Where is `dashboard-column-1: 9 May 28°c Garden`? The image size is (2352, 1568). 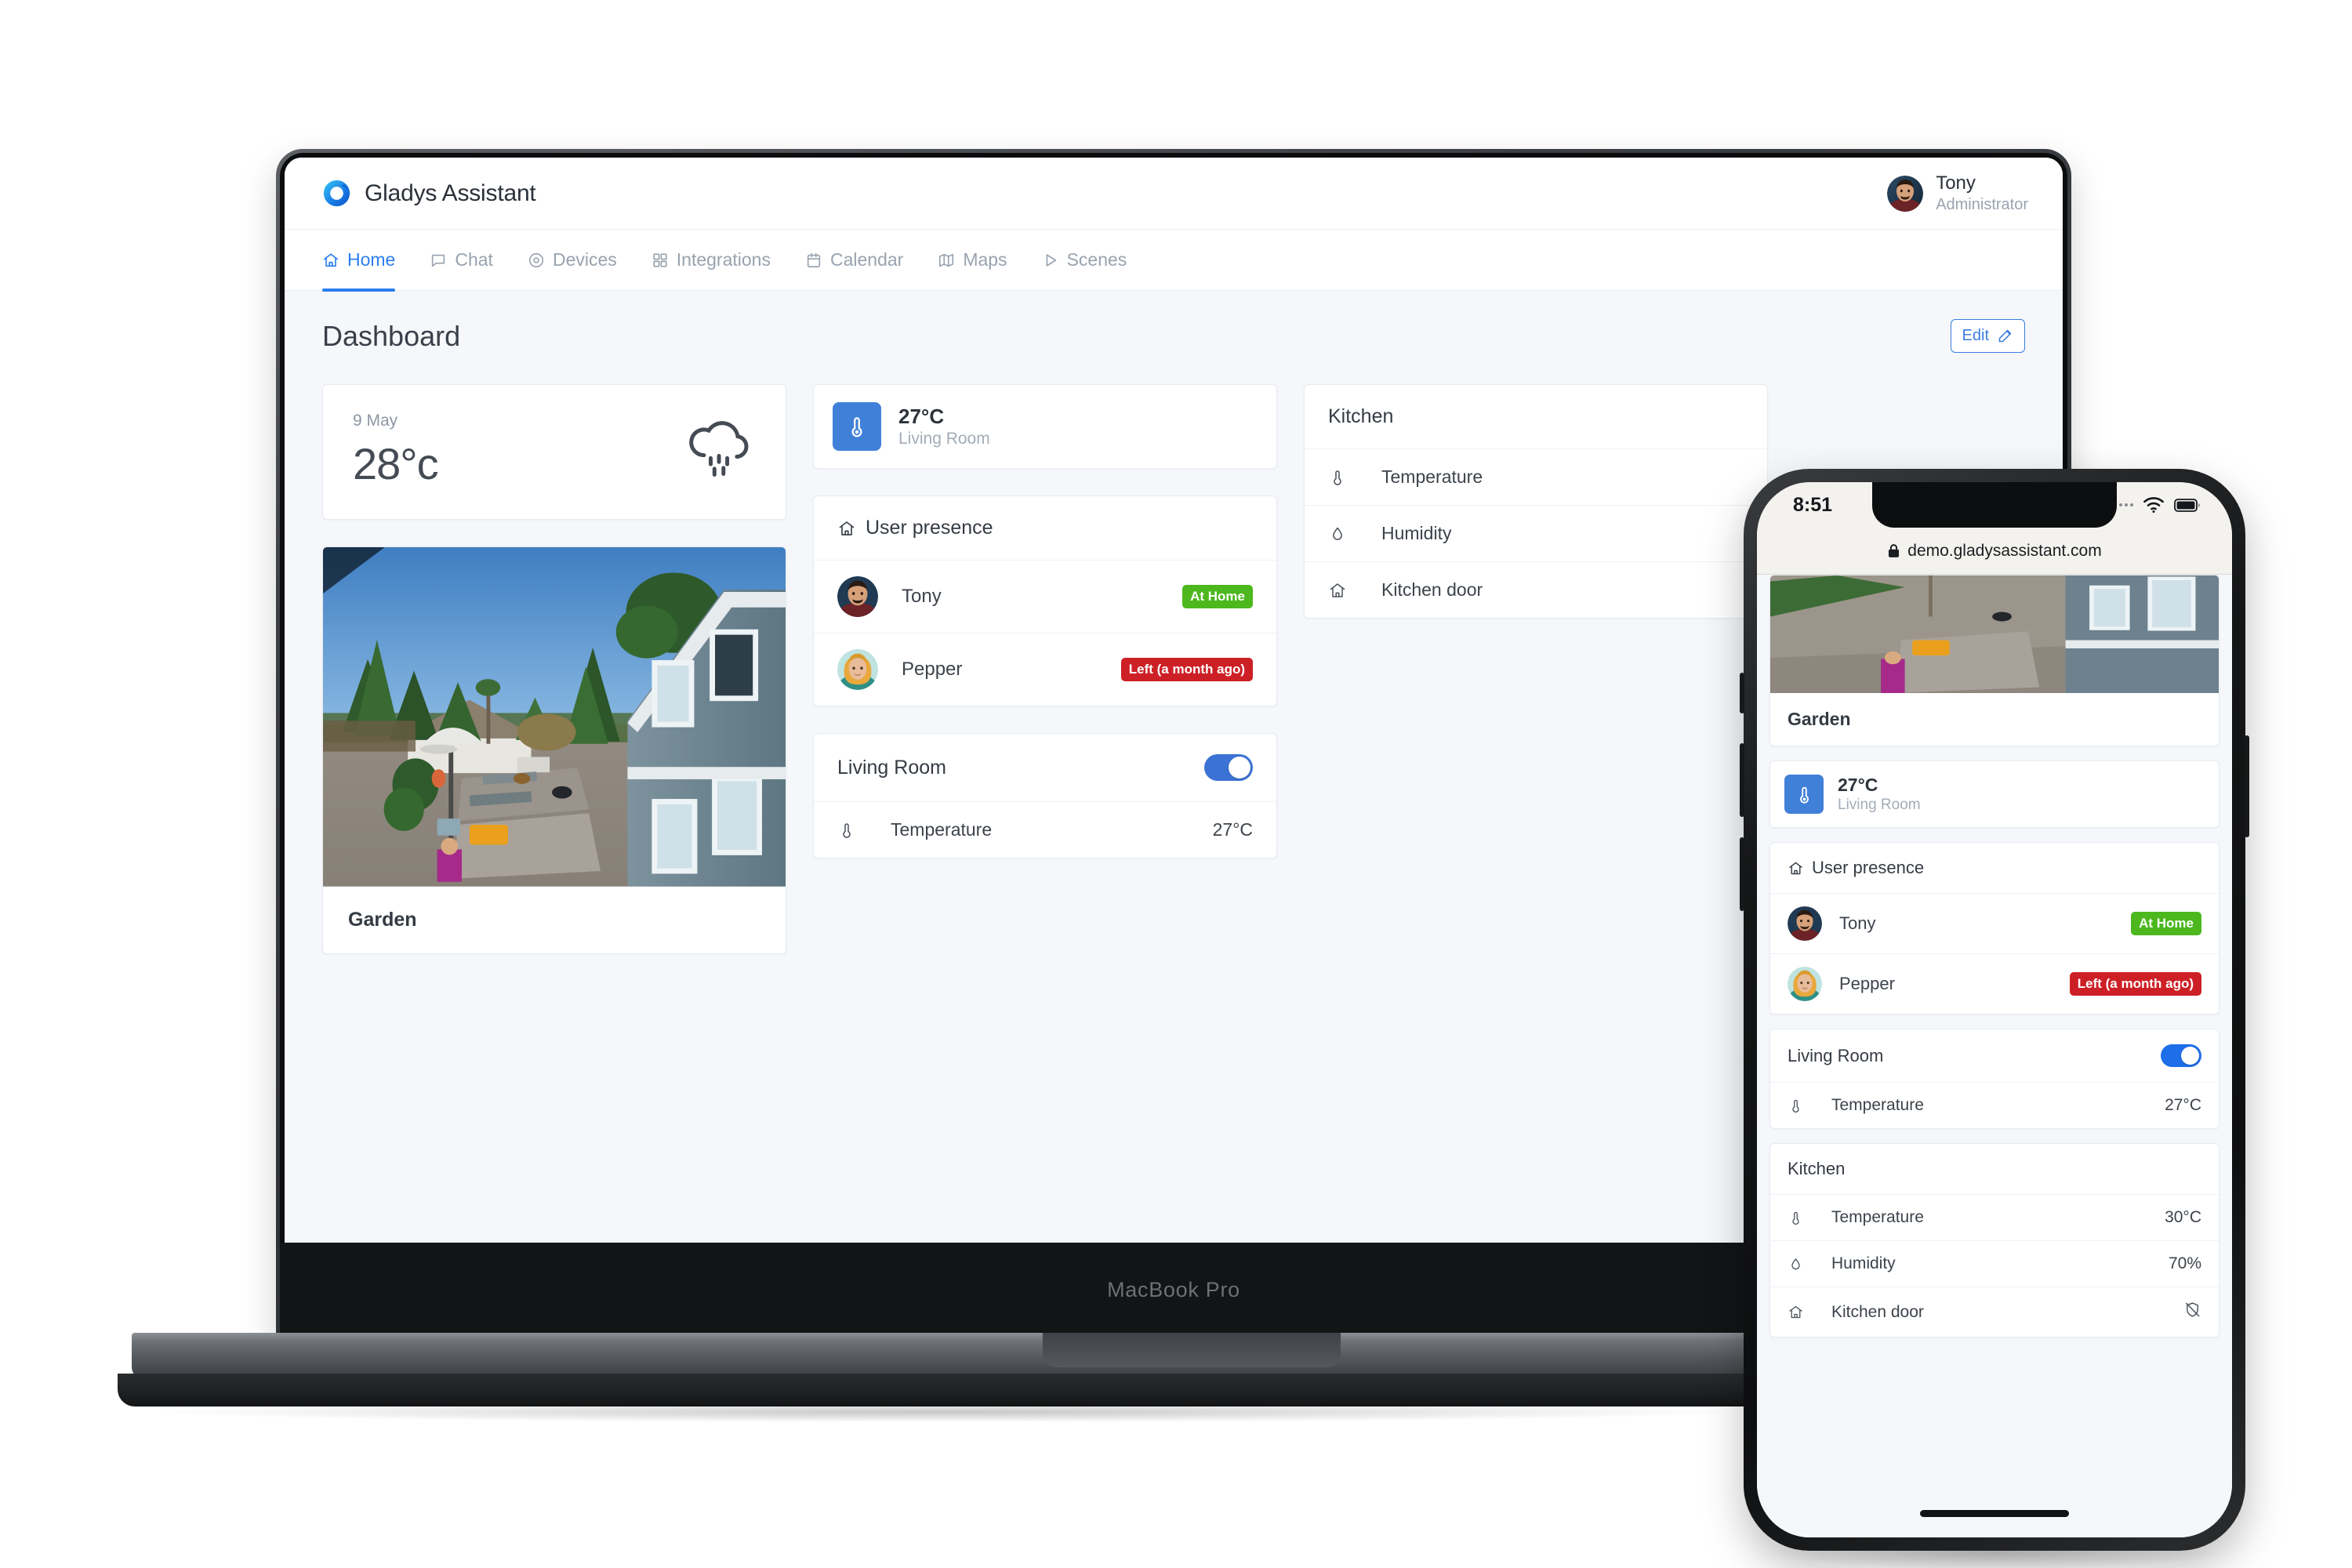
dashboard-column-1: 9 May 28°c Garden is located at coordinates (554, 669).